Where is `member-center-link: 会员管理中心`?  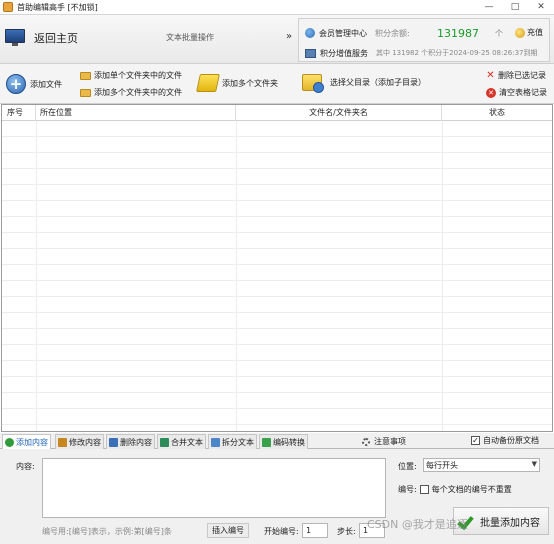 member-center-link: 会员管理中心 is located at coordinates (343, 33).